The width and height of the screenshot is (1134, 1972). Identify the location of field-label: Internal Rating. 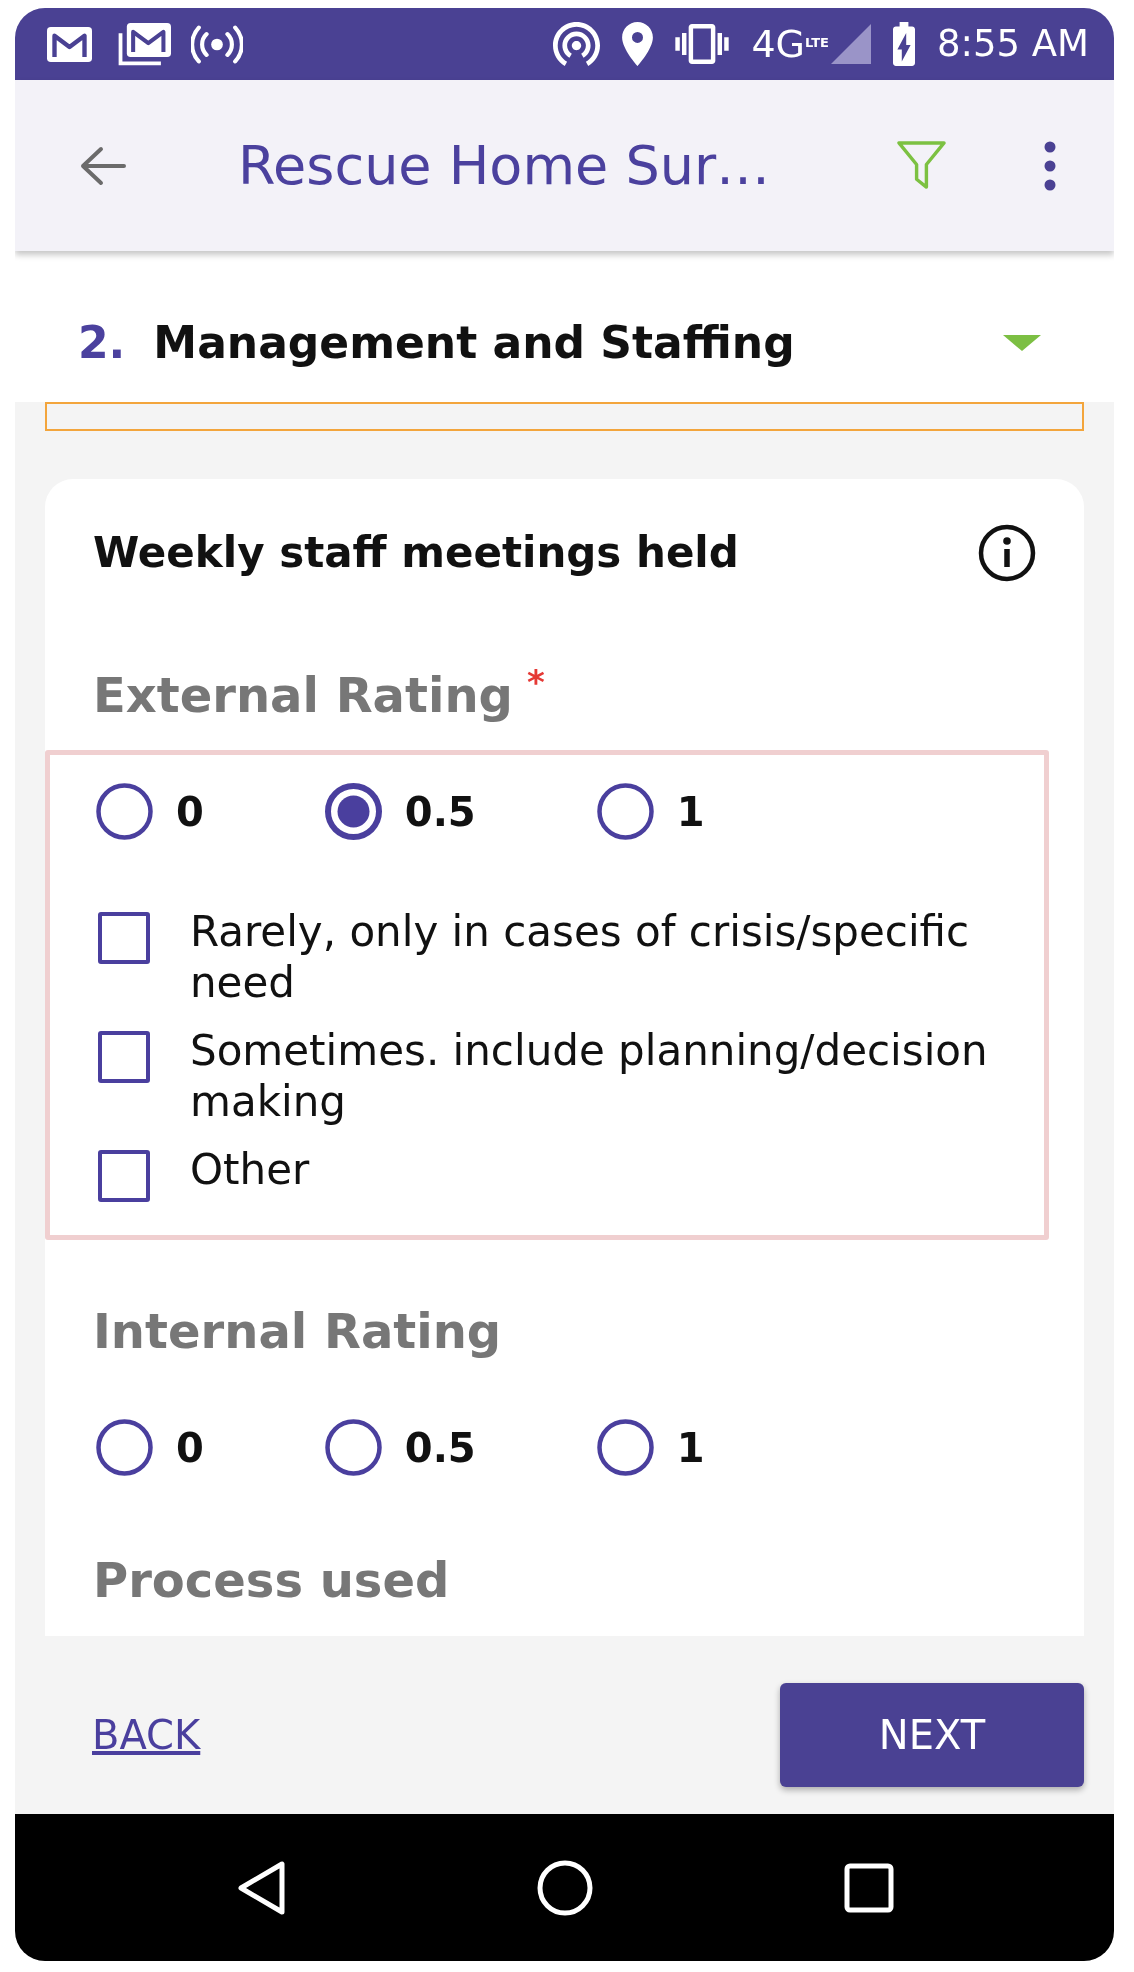
(297, 1331).